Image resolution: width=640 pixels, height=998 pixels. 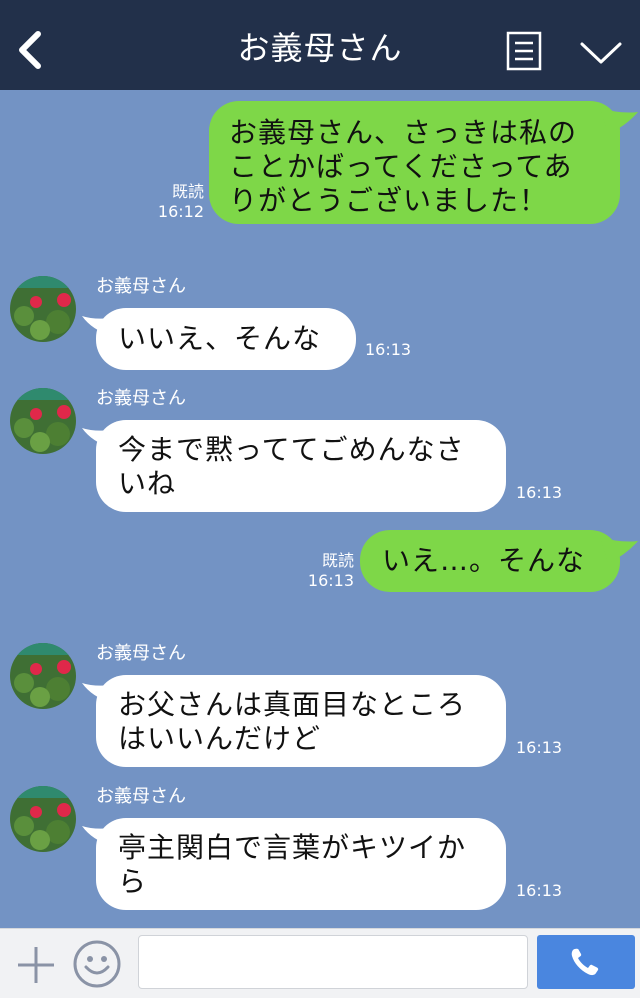 What do you see at coordinates (180, 201) in the screenshot?
I see `read-receipt: 既読 16:12` at bounding box center [180, 201].